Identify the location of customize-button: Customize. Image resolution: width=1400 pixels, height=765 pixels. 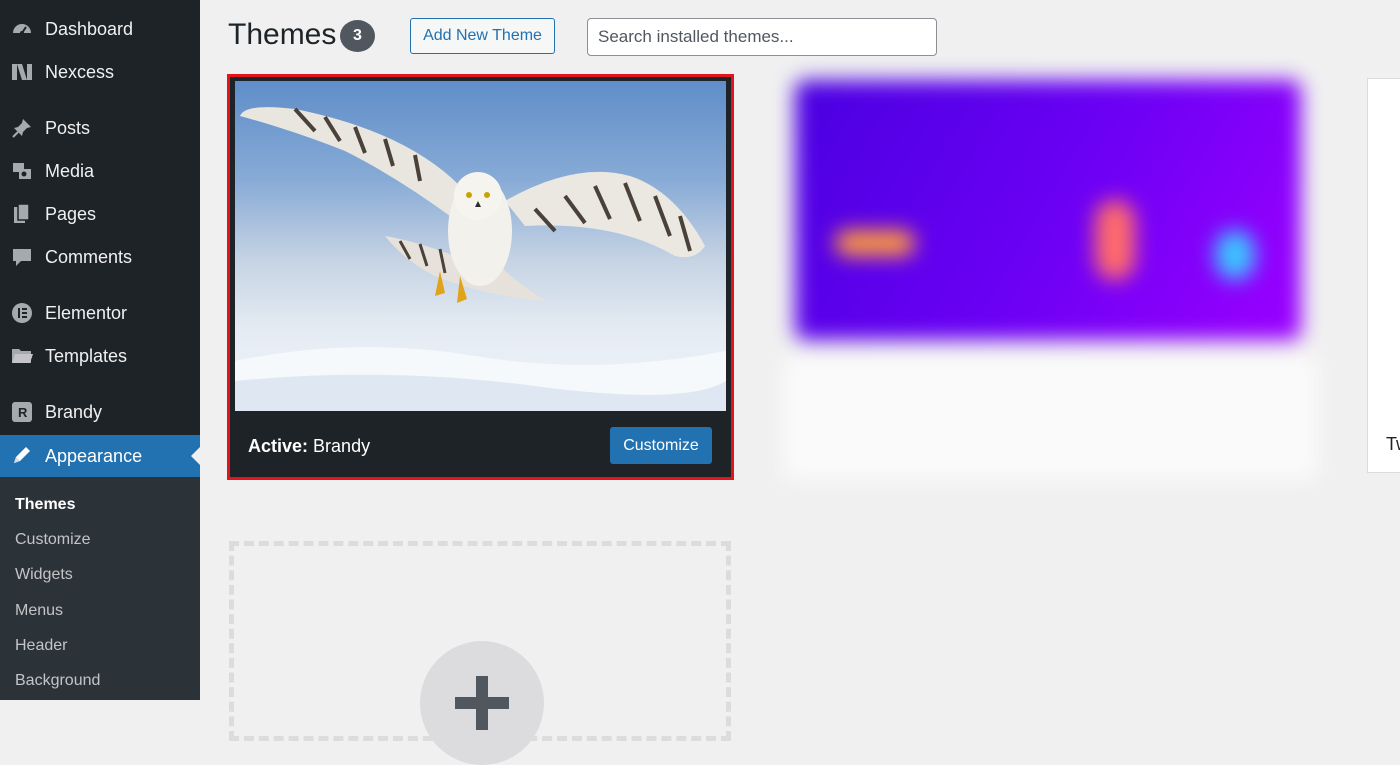
(661, 445).